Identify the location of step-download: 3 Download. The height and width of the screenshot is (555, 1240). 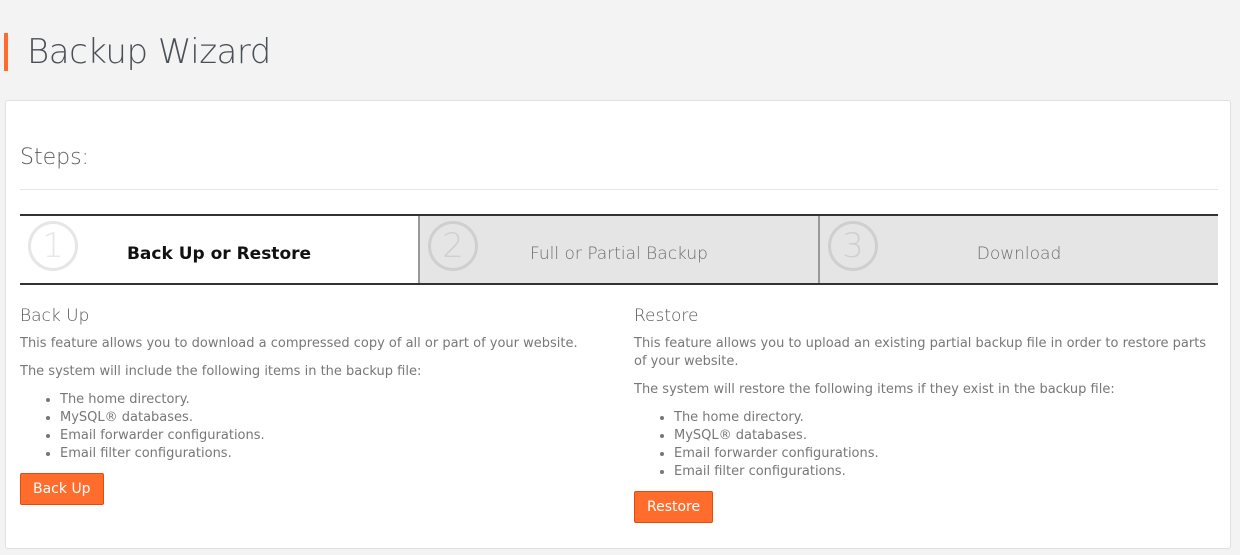
(1018, 249).